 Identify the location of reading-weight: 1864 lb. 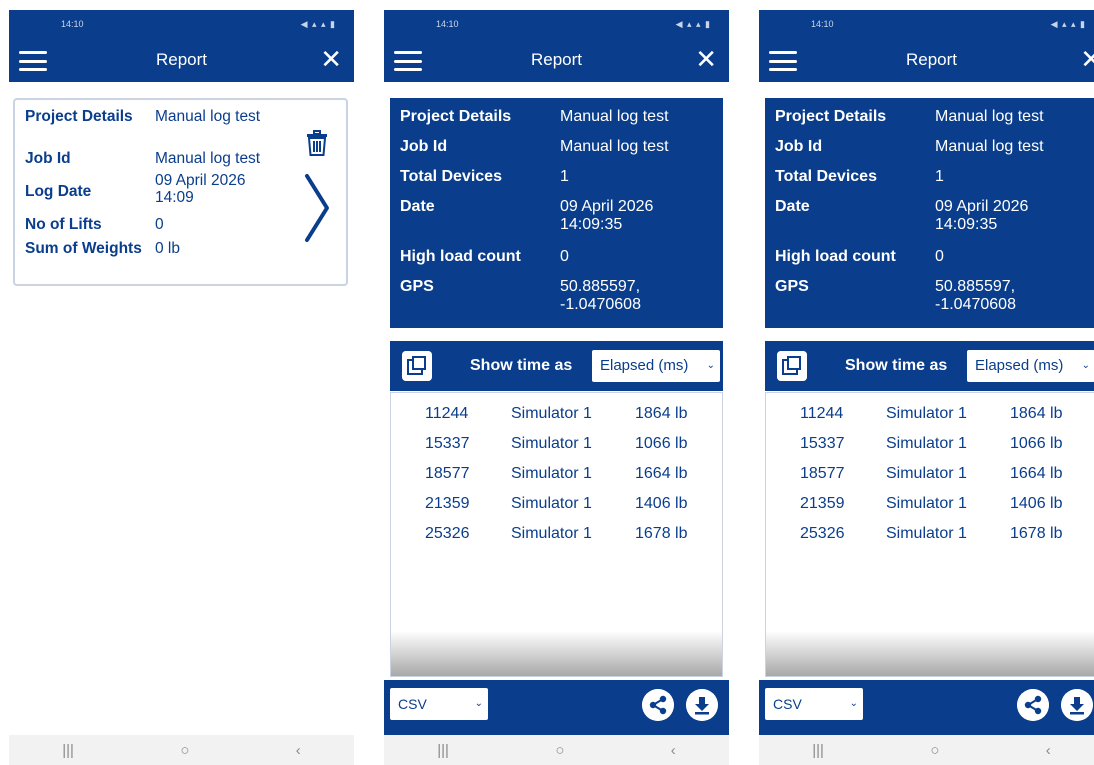
(661, 413).